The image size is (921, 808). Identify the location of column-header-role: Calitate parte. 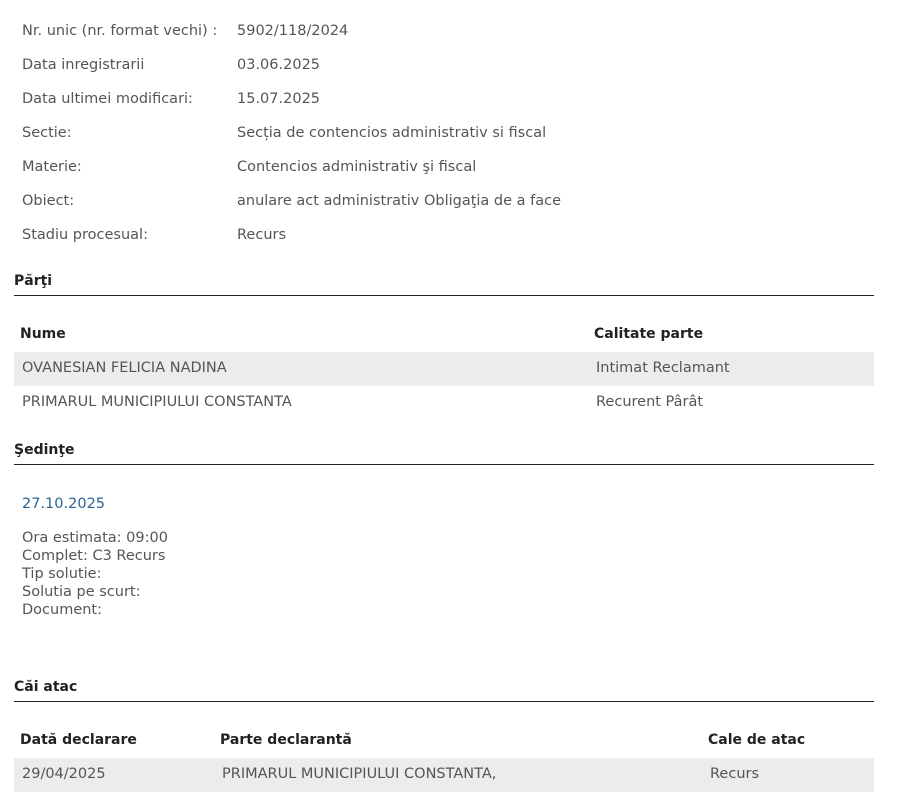
(649, 334).